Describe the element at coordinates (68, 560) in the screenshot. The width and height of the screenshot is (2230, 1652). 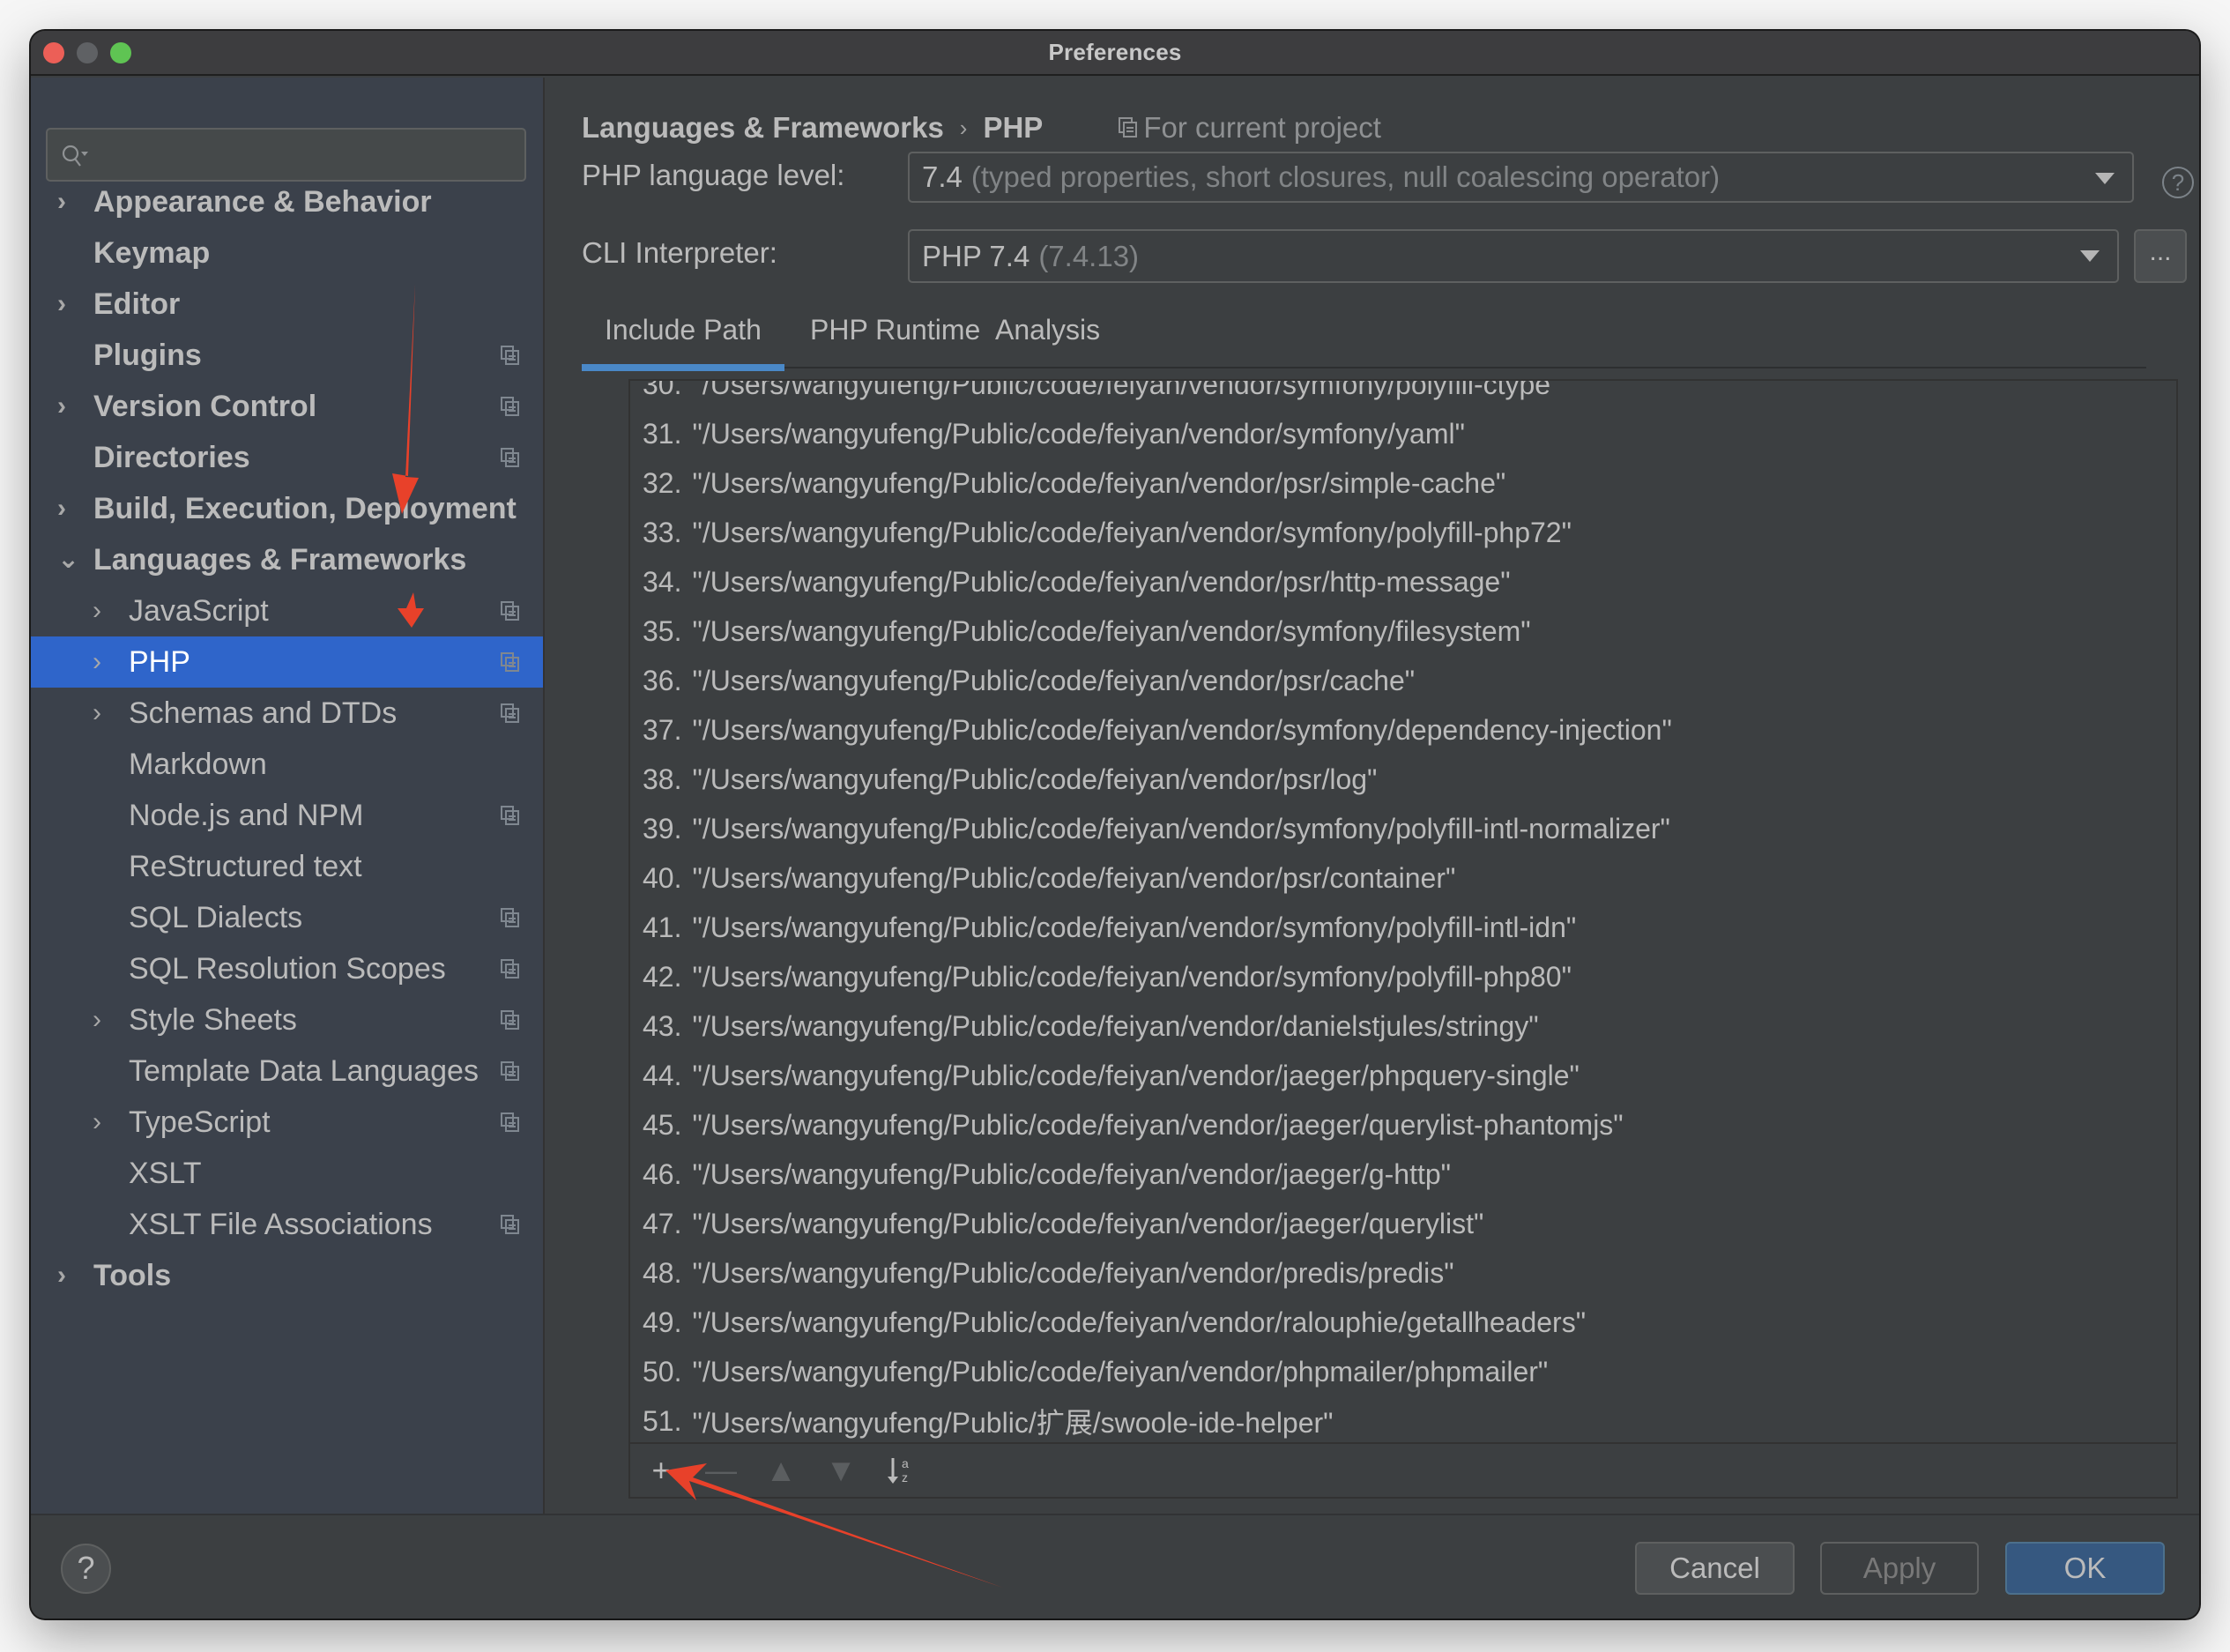
I see `chevron-down-icon: ⌄` at that location.